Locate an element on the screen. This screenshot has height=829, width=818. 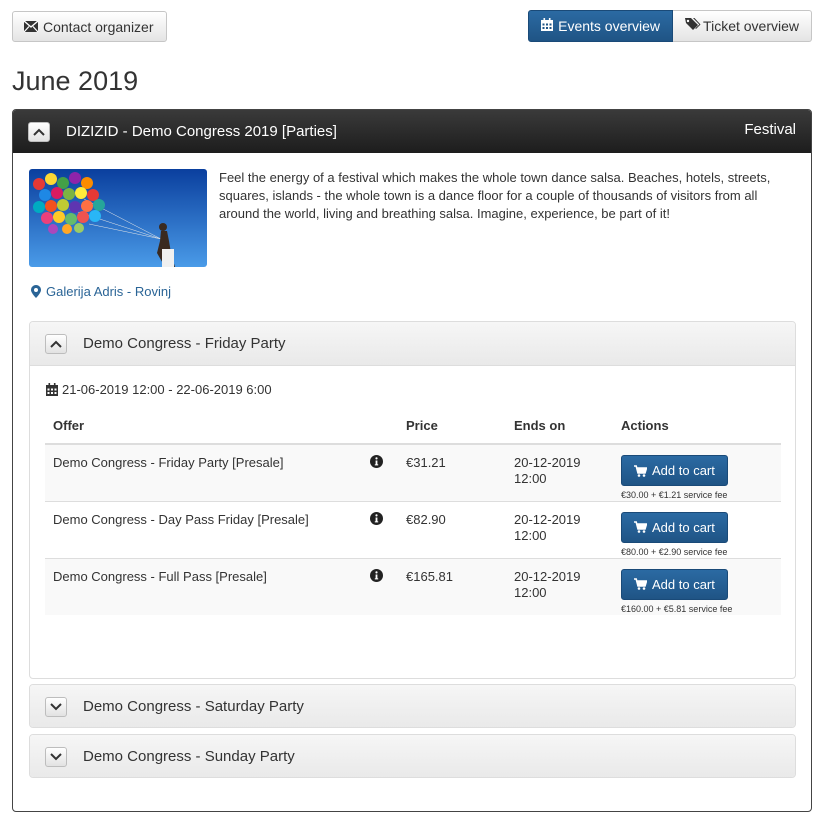
service-fee: €160.00 + €5.81 service fee is located at coordinates (677, 608).